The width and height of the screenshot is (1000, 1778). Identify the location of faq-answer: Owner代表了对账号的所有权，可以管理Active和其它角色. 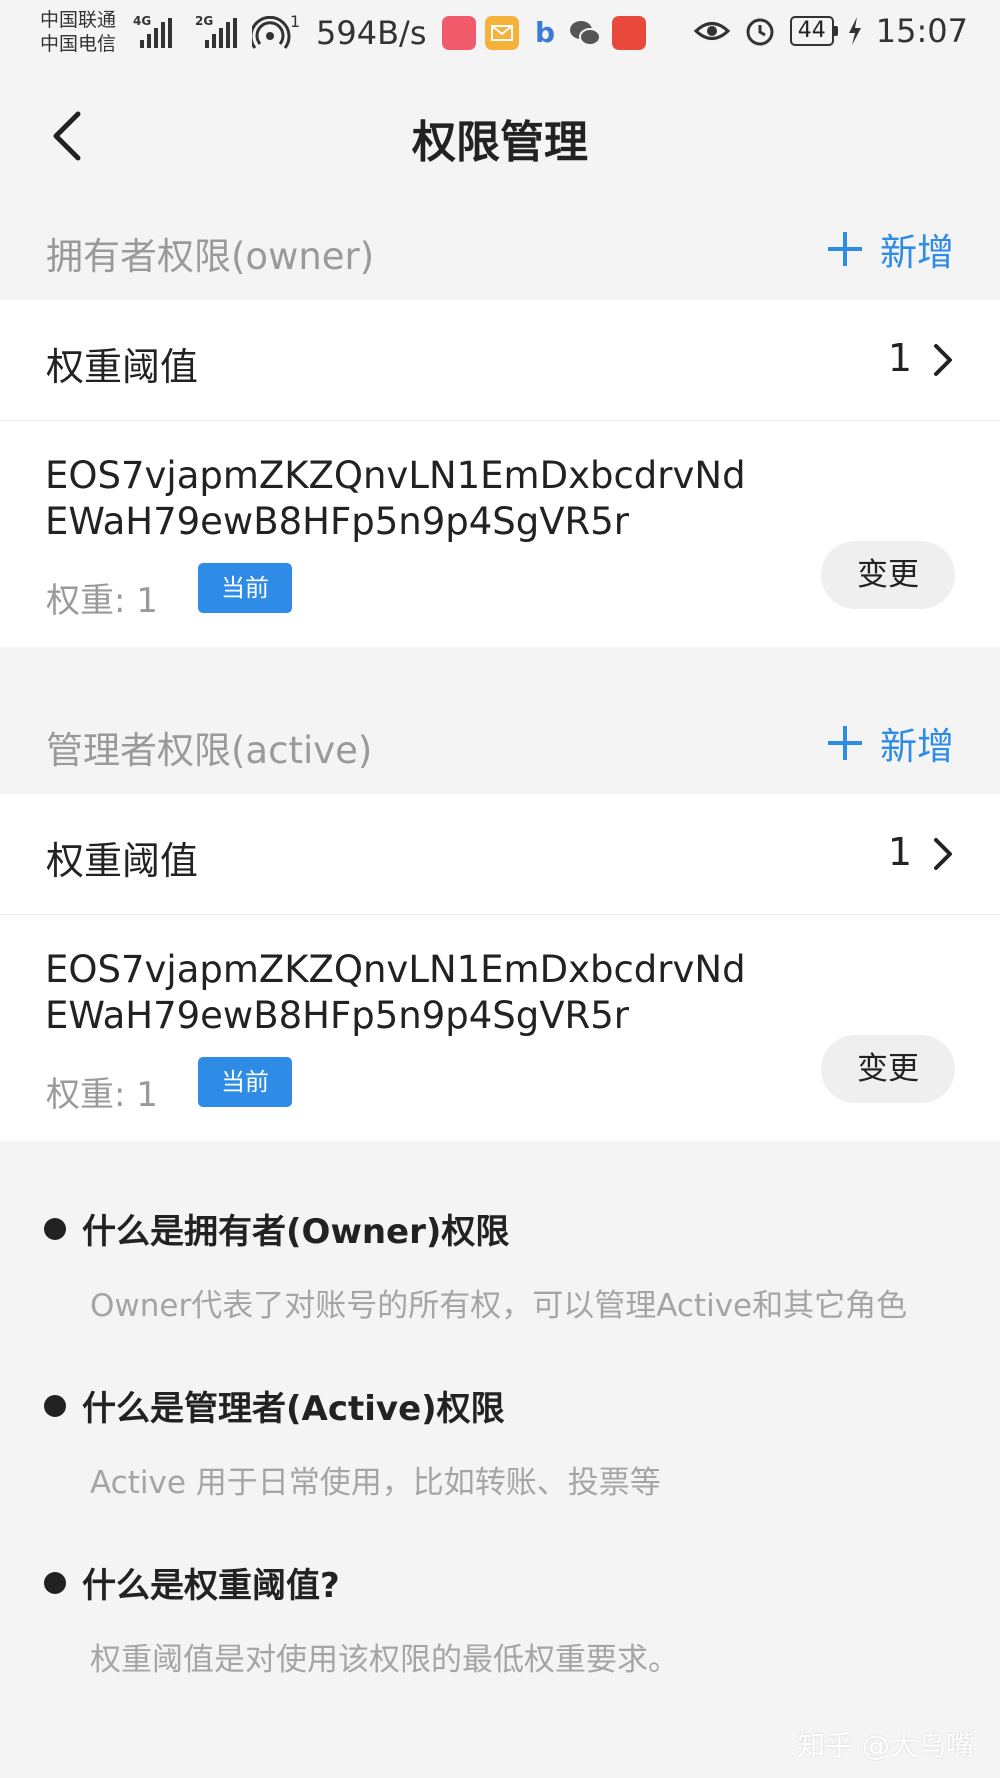
(499, 1306).